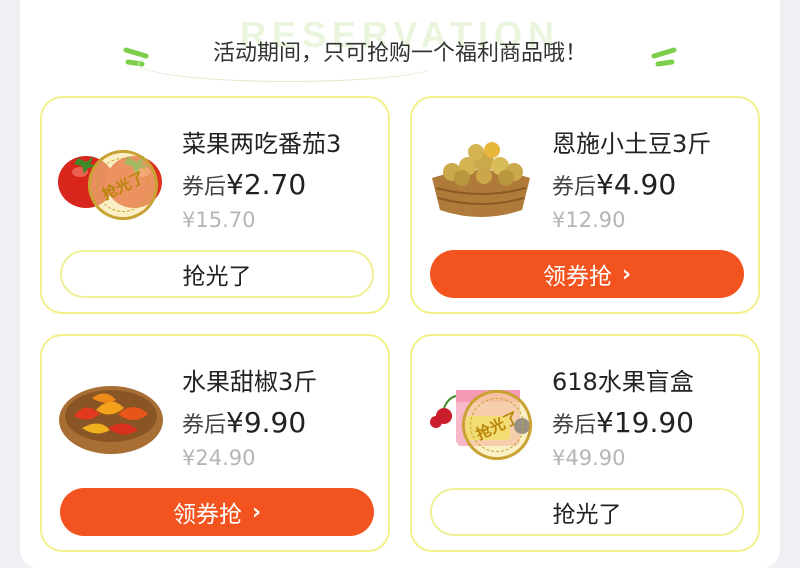 The width and height of the screenshot is (800, 568). I want to click on coupon-price: 券后¥2.70, so click(244, 184).